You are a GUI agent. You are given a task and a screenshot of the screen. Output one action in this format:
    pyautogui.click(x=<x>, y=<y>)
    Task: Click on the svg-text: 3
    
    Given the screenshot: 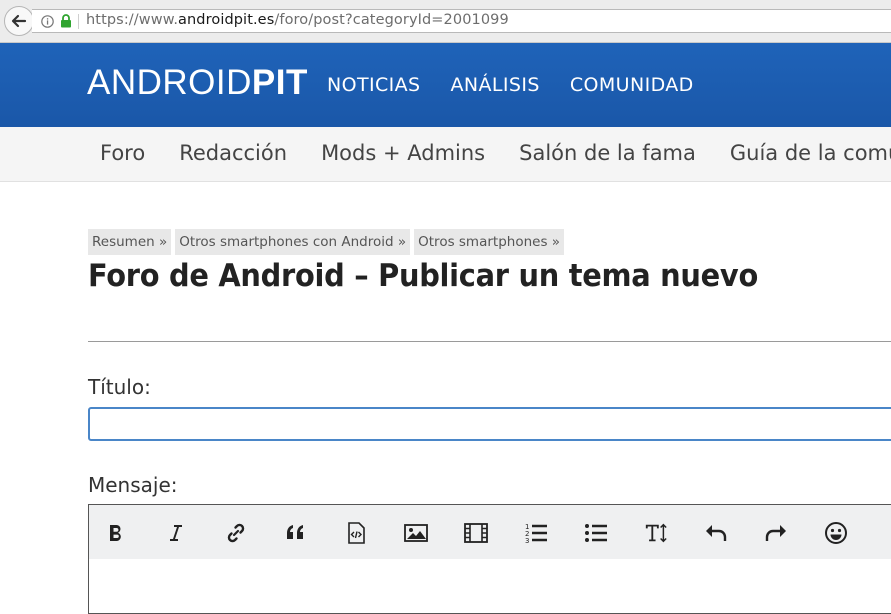 What is the action you would take?
    pyautogui.click(x=527, y=540)
    